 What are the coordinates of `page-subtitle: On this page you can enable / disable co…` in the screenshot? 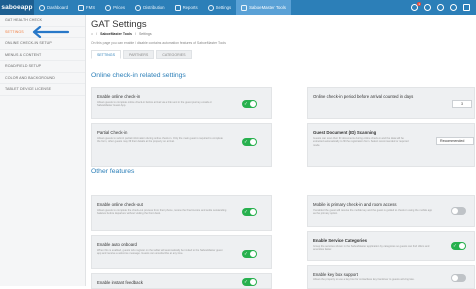 It's located at (158, 43).